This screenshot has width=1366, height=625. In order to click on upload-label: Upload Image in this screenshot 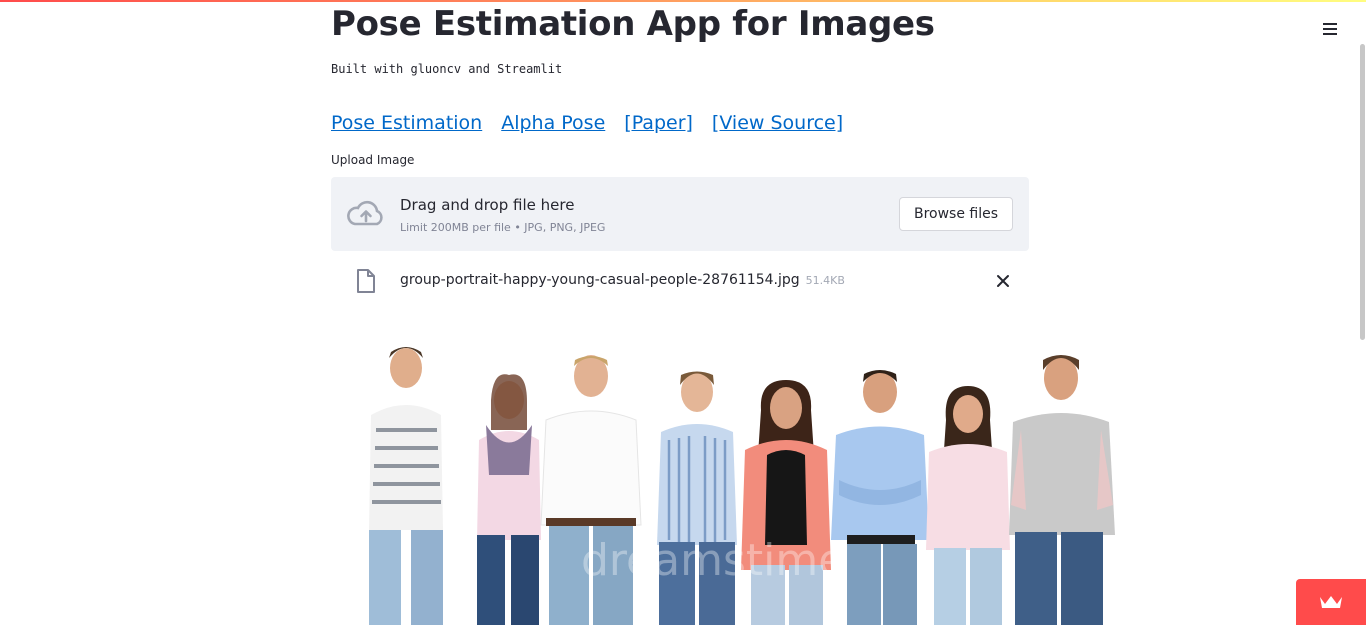, I will do `click(373, 160)`.